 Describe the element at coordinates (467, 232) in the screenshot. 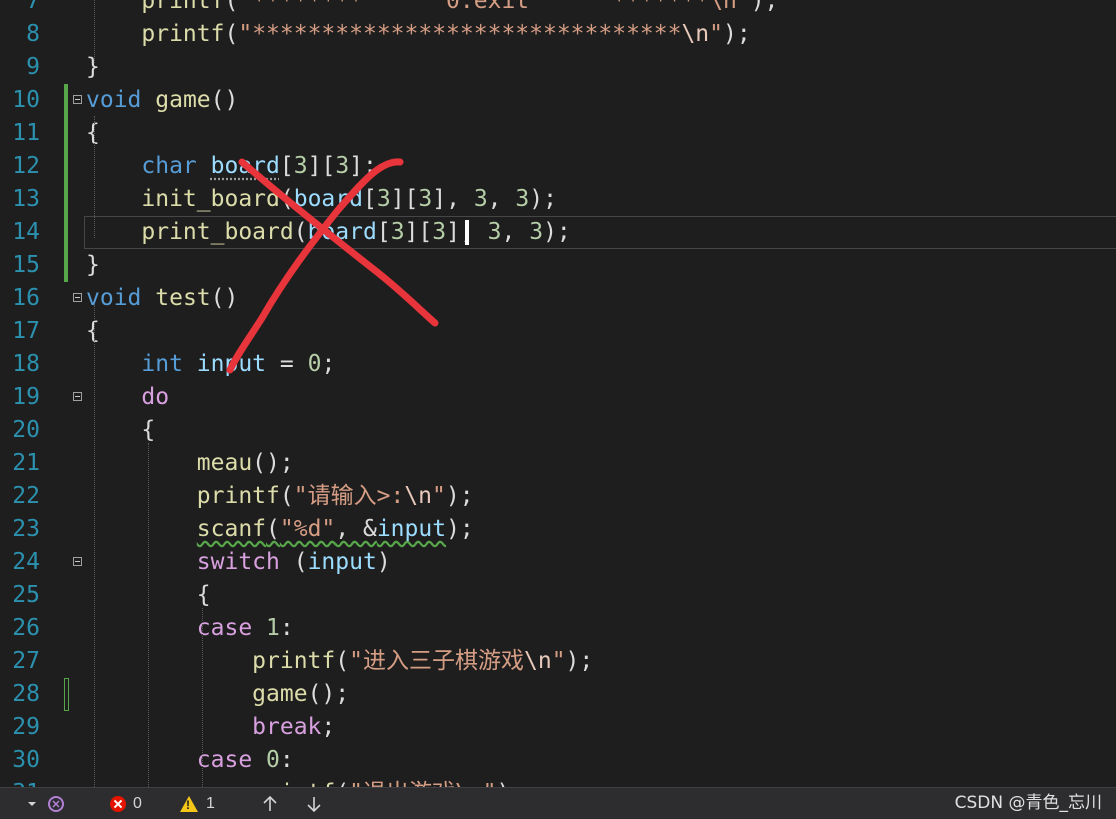

I see `text-caret` at that location.